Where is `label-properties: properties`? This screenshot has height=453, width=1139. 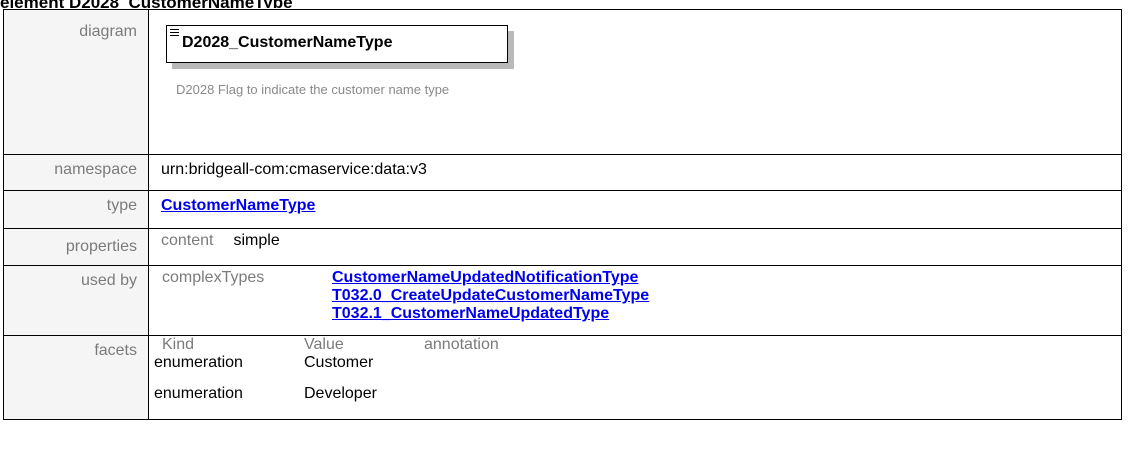
label-properties: properties is located at coordinates (76, 247).